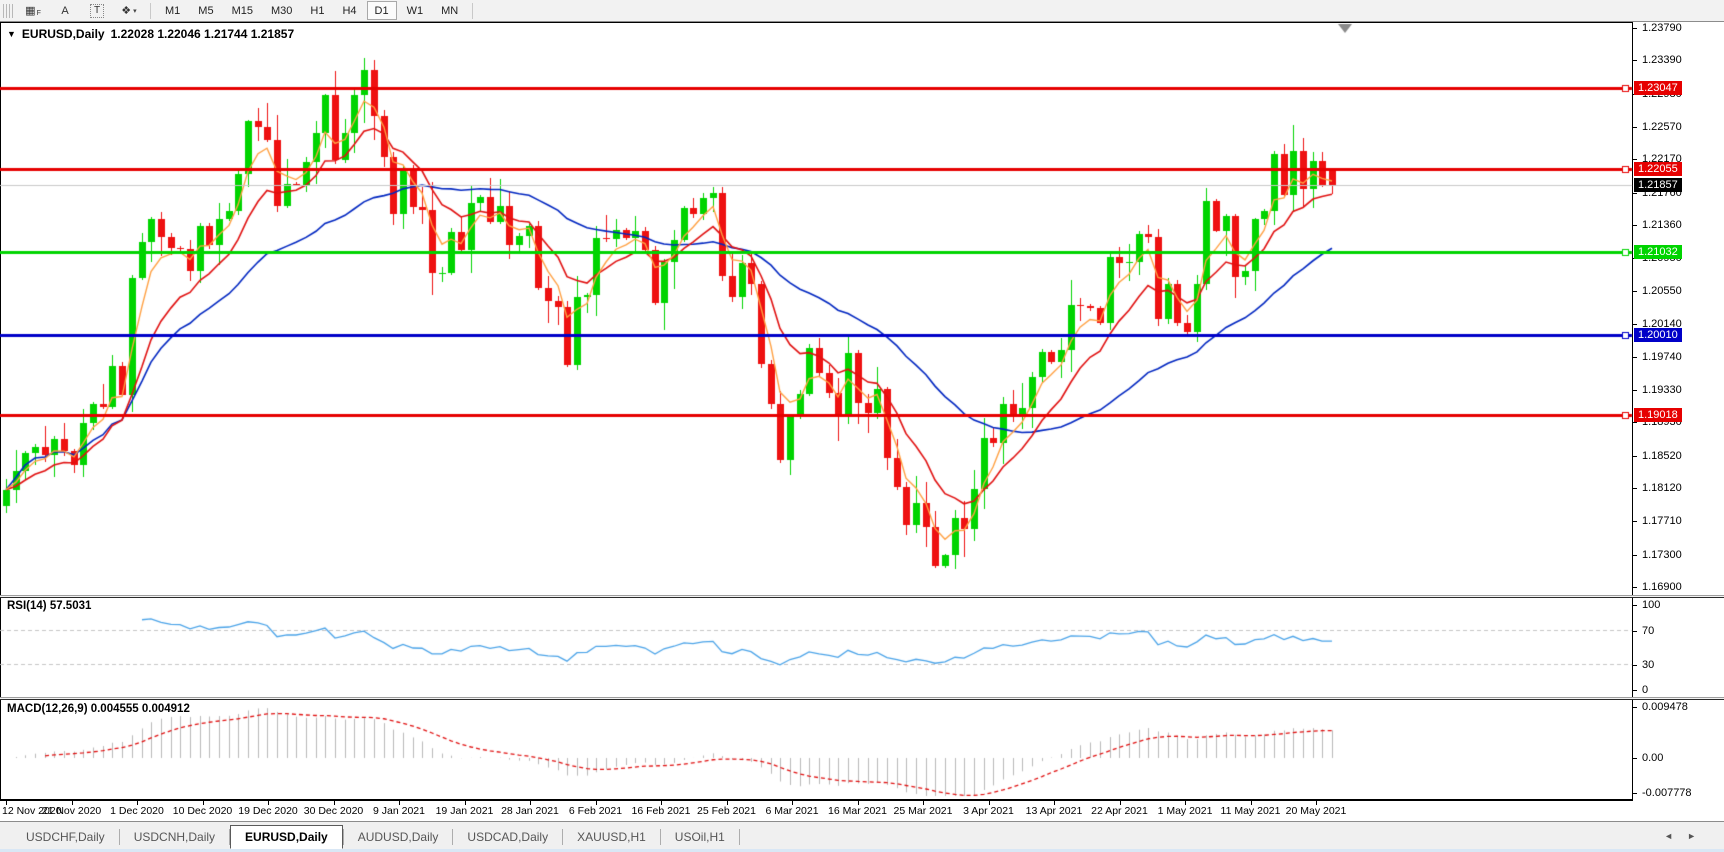  What do you see at coordinates (988, 811) in the screenshot?
I see `date-label: 3 Apr 2021` at bounding box center [988, 811].